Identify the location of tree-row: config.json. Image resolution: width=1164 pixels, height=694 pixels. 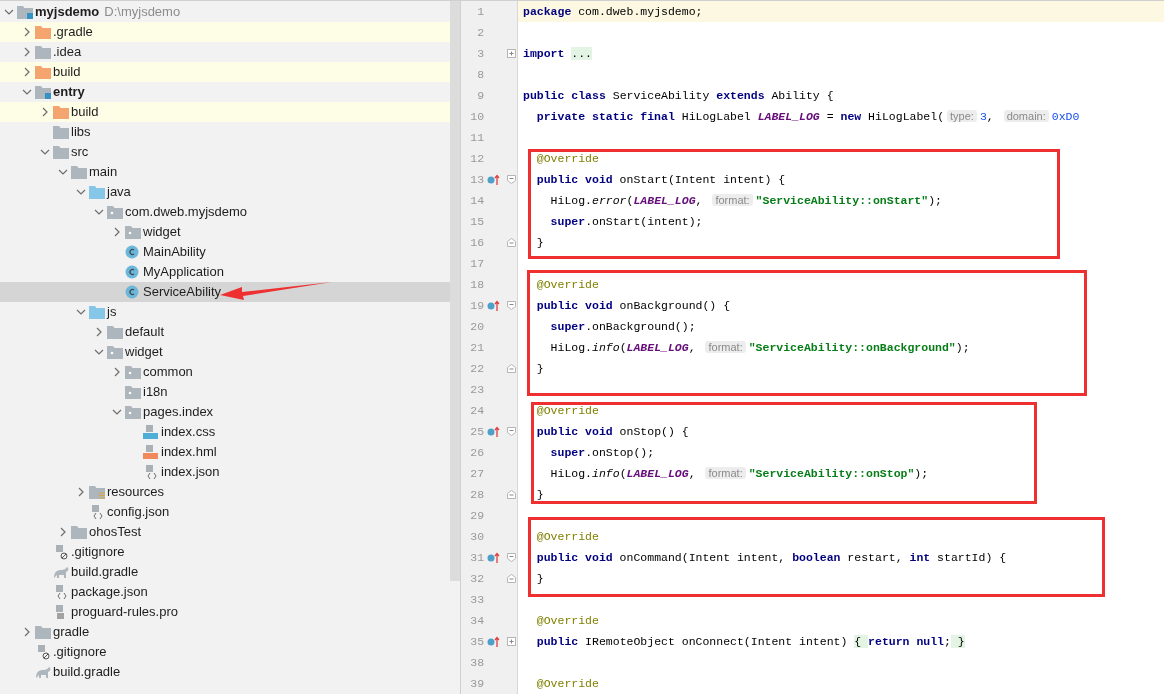
(225, 512).